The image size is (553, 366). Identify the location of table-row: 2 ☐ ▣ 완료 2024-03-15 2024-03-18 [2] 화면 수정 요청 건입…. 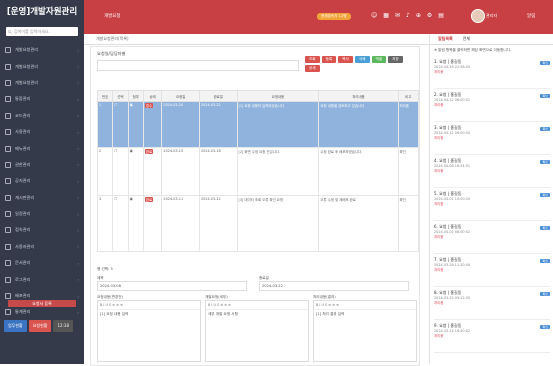
(258, 171).